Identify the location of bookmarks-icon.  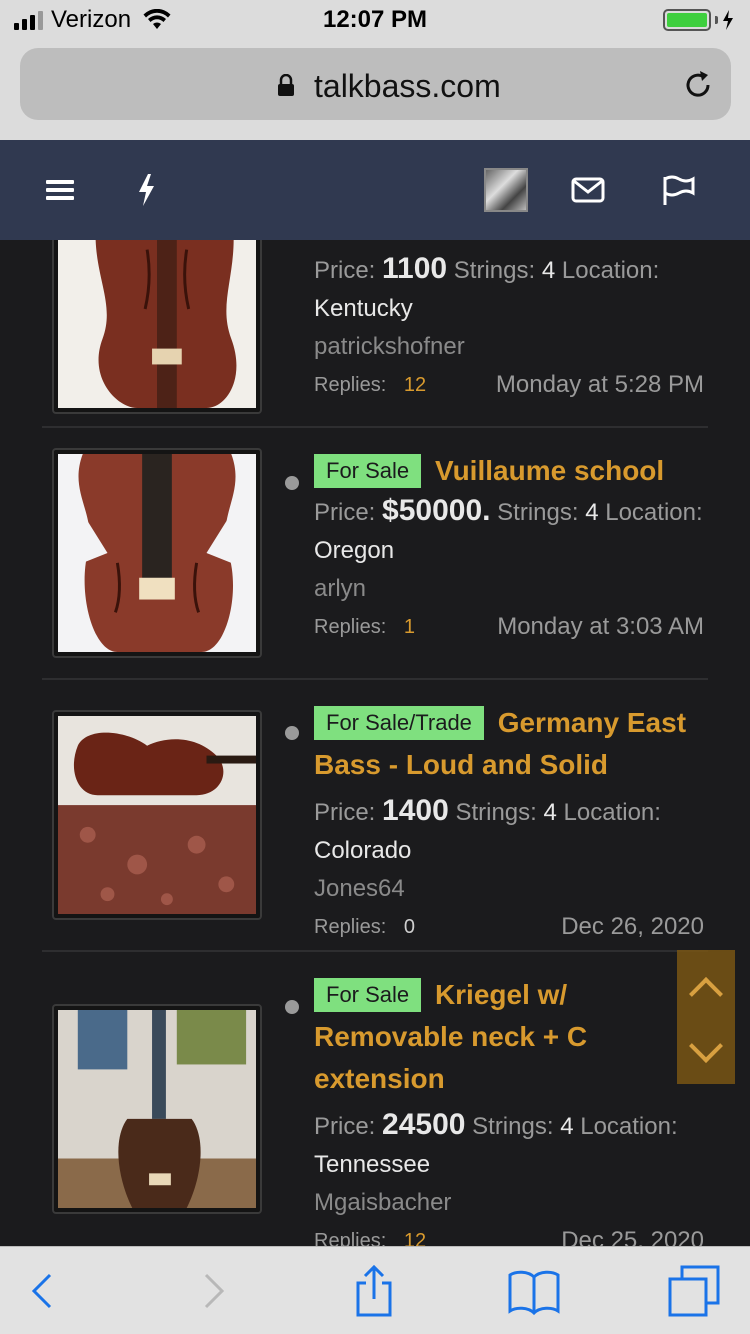
(534, 1291).